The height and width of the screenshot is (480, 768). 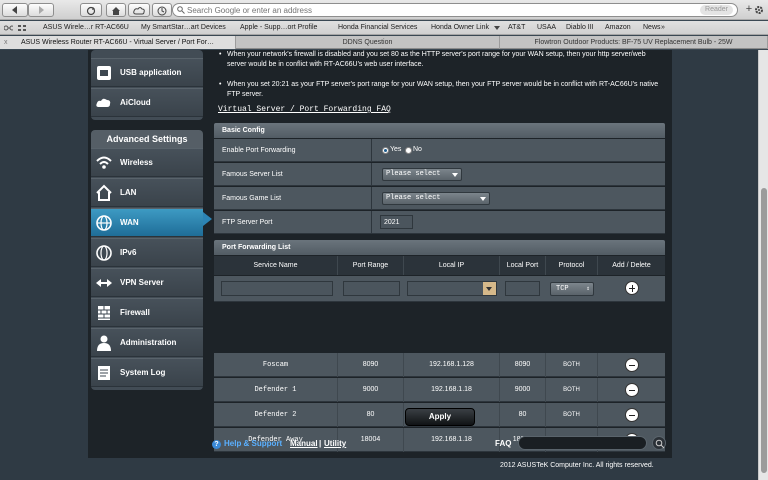 I want to click on radio-no, so click(x=408, y=150).